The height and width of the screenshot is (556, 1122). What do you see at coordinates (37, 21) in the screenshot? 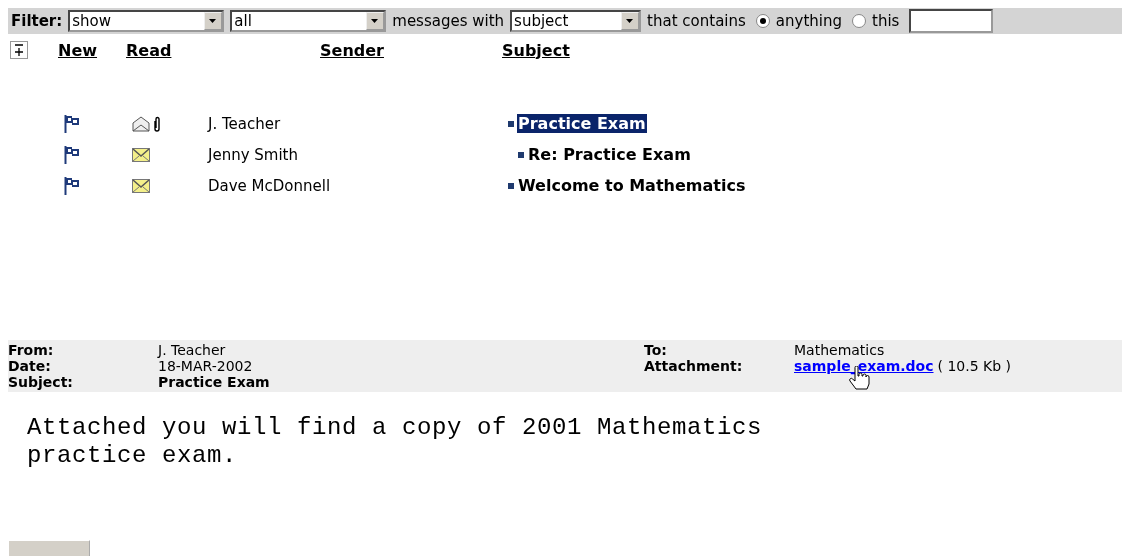
I see `filter-label: Filter:` at bounding box center [37, 21].